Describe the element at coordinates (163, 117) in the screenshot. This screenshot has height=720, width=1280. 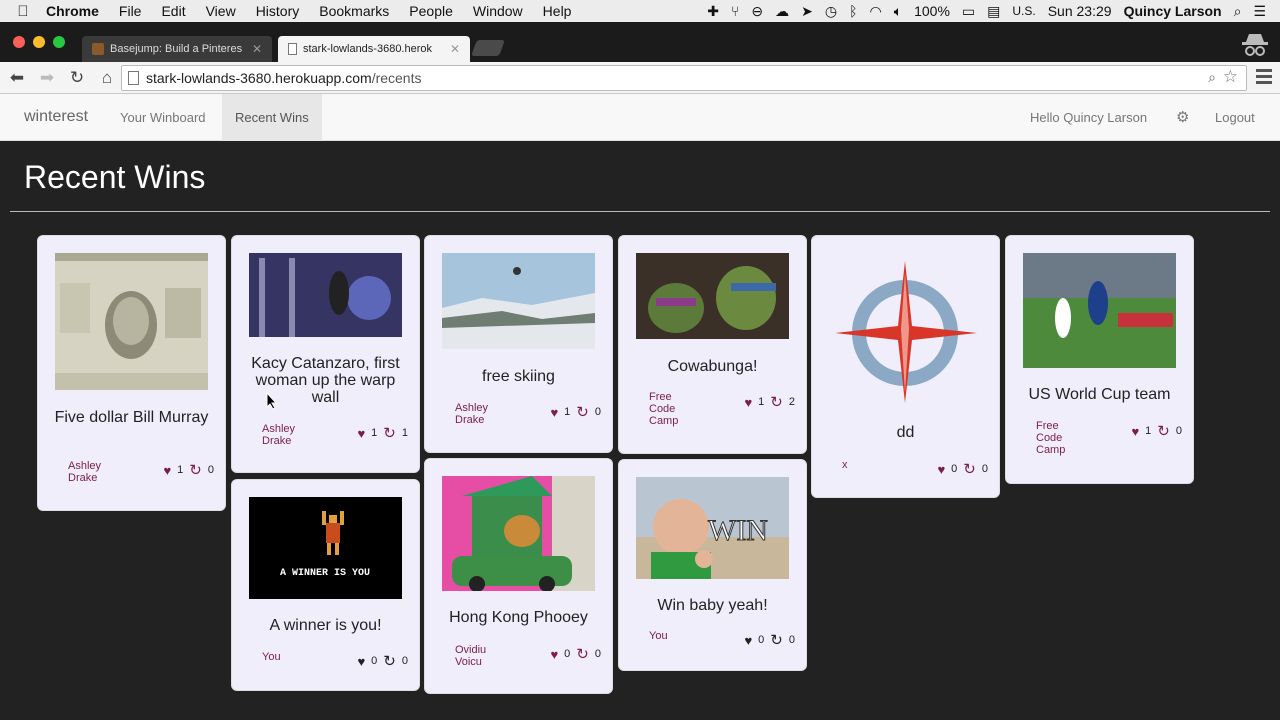
I see `nav-your-winboard: Your Winboard` at that location.